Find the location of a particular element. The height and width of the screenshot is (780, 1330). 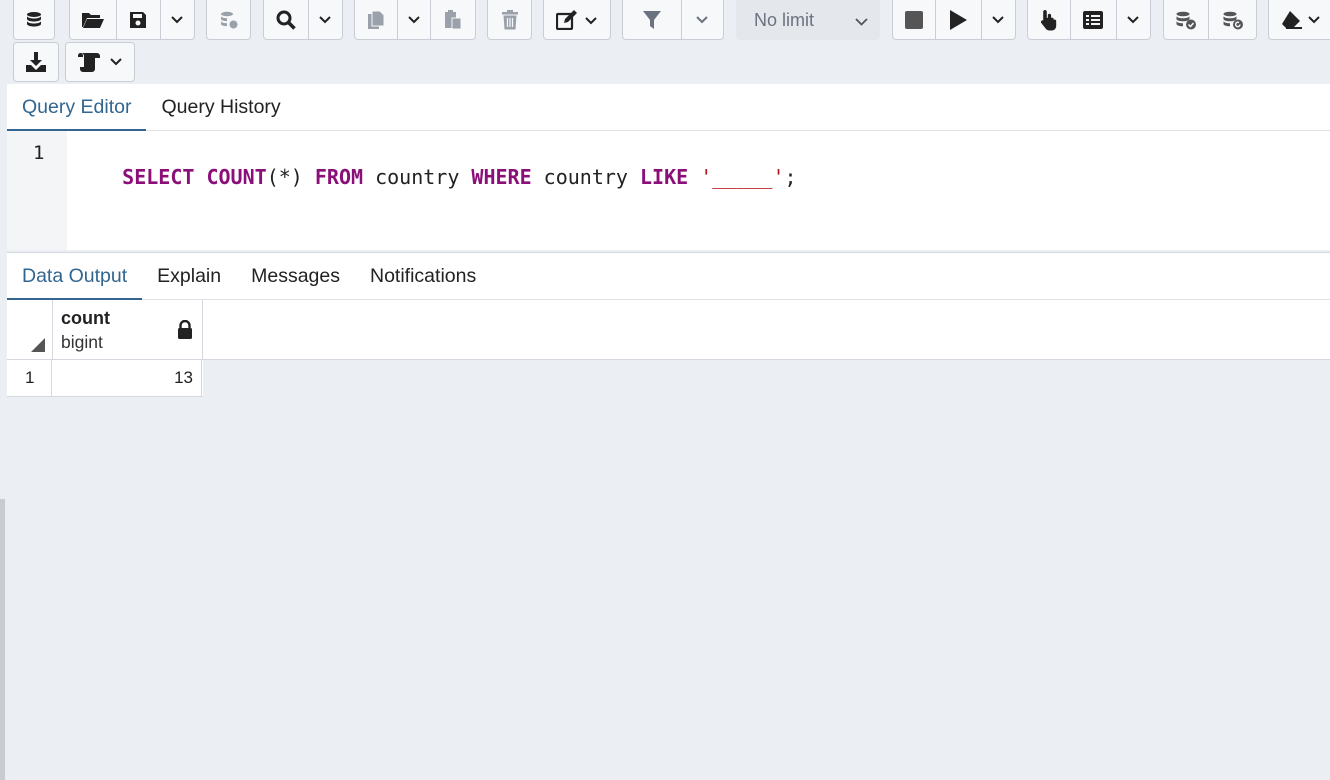

stop-icon is located at coordinates (915, 19).